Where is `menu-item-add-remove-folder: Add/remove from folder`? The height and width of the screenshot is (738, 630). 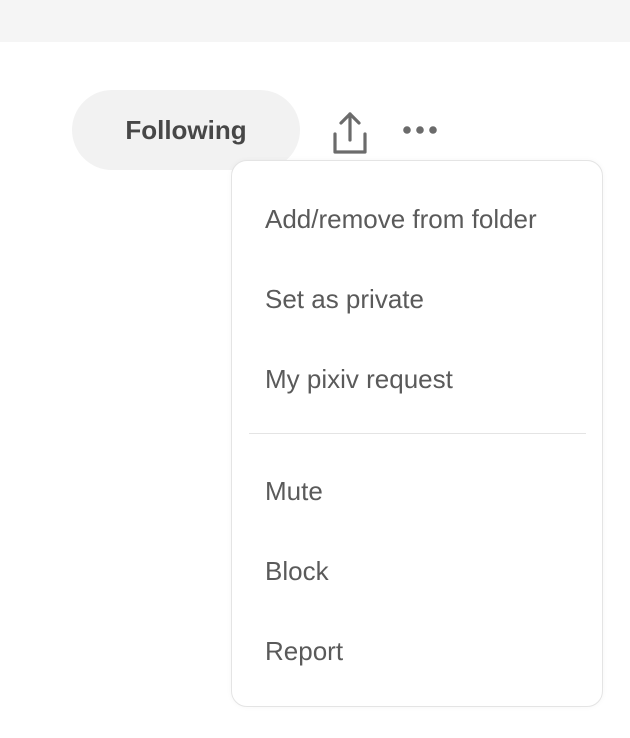
menu-item-add-remove-folder: Add/remove from folder is located at coordinates (417, 219).